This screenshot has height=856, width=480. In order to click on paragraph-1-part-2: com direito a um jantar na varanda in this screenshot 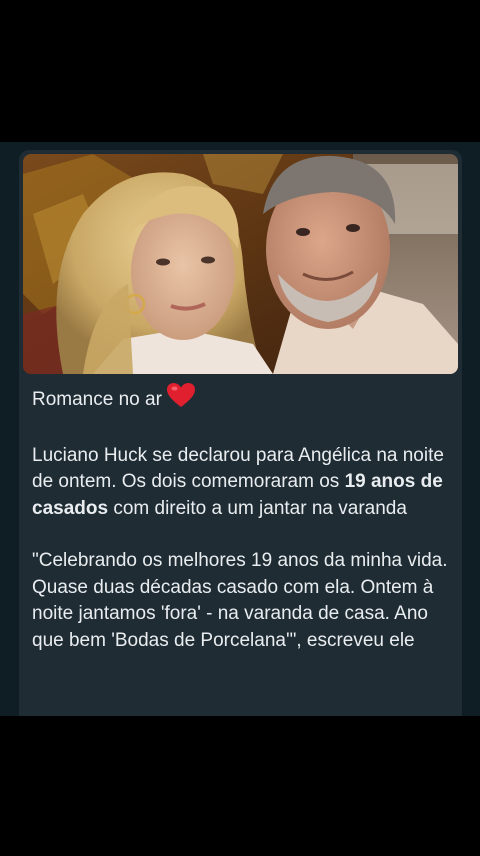, I will do `click(257, 508)`.